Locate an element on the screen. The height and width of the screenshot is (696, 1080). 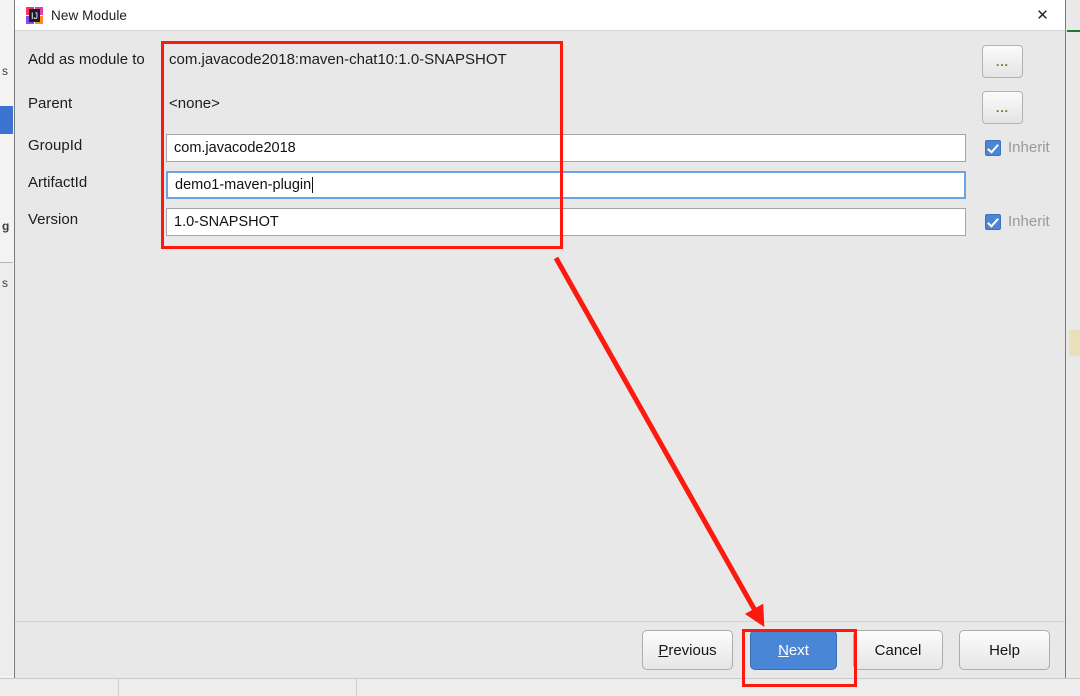
next-button-mnemonic: N is located at coordinates (783, 650).